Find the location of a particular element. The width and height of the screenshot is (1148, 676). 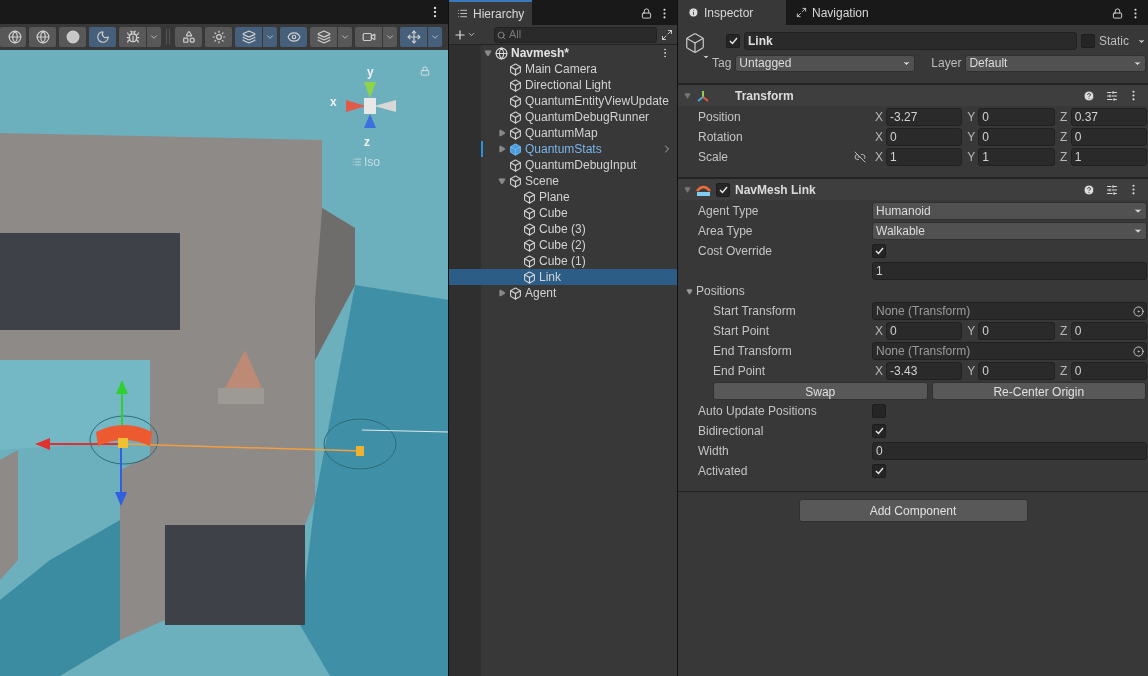

constraint-icon is located at coordinates (860, 157).